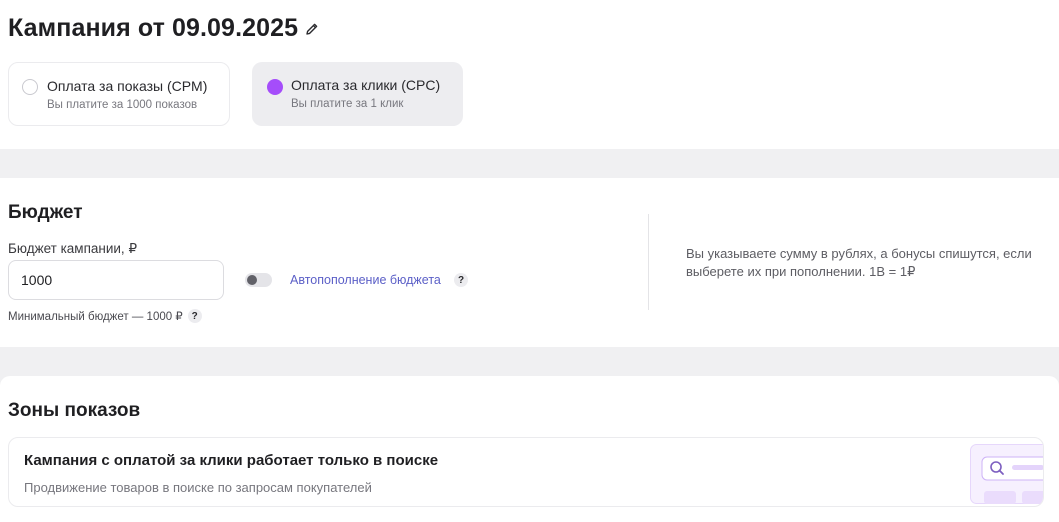 The height and width of the screenshot is (522, 1059). What do you see at coordinates (252, 280) in the screenshot?
I see `toggle-knob` at bounding box center [252, 280].